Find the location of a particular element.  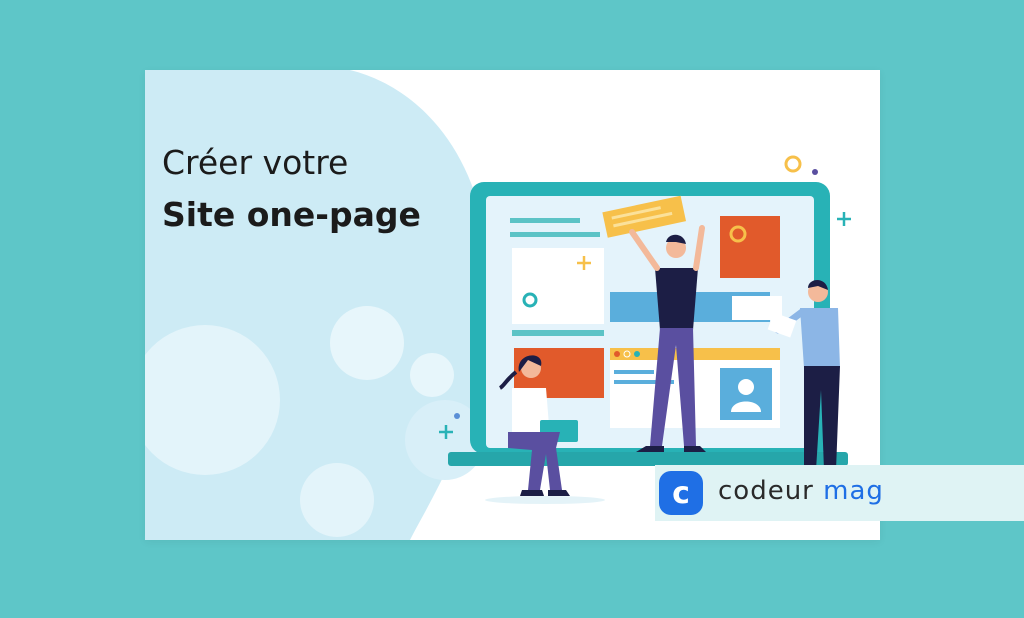

brand-word-1: codeur is located at coordinates (766, 491).